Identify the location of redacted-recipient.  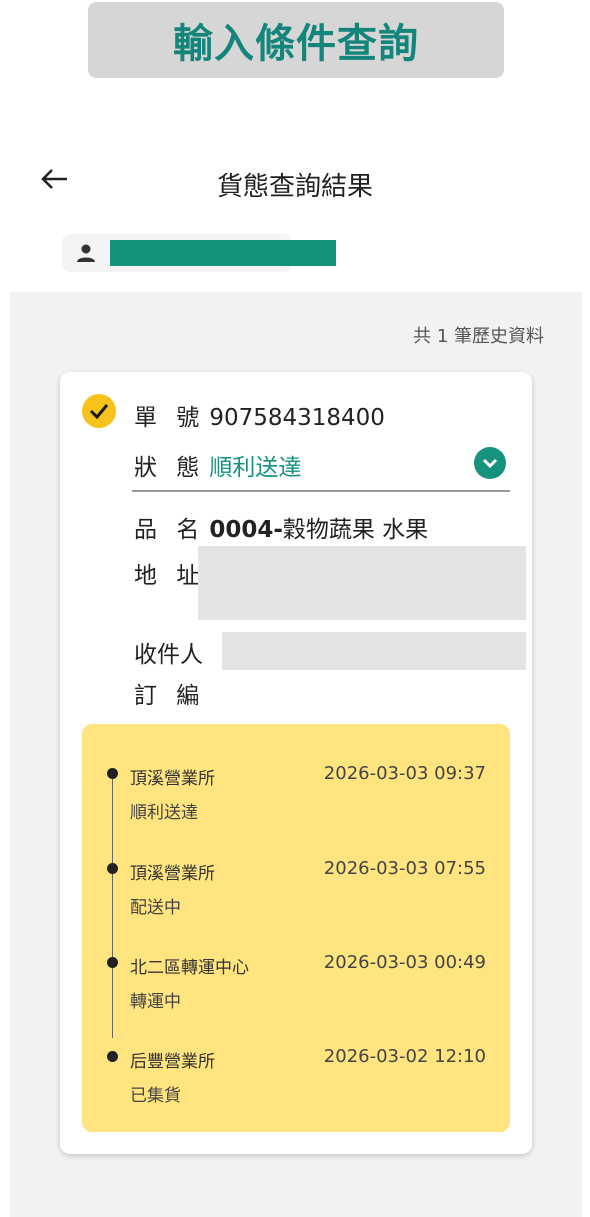
(374, 651).